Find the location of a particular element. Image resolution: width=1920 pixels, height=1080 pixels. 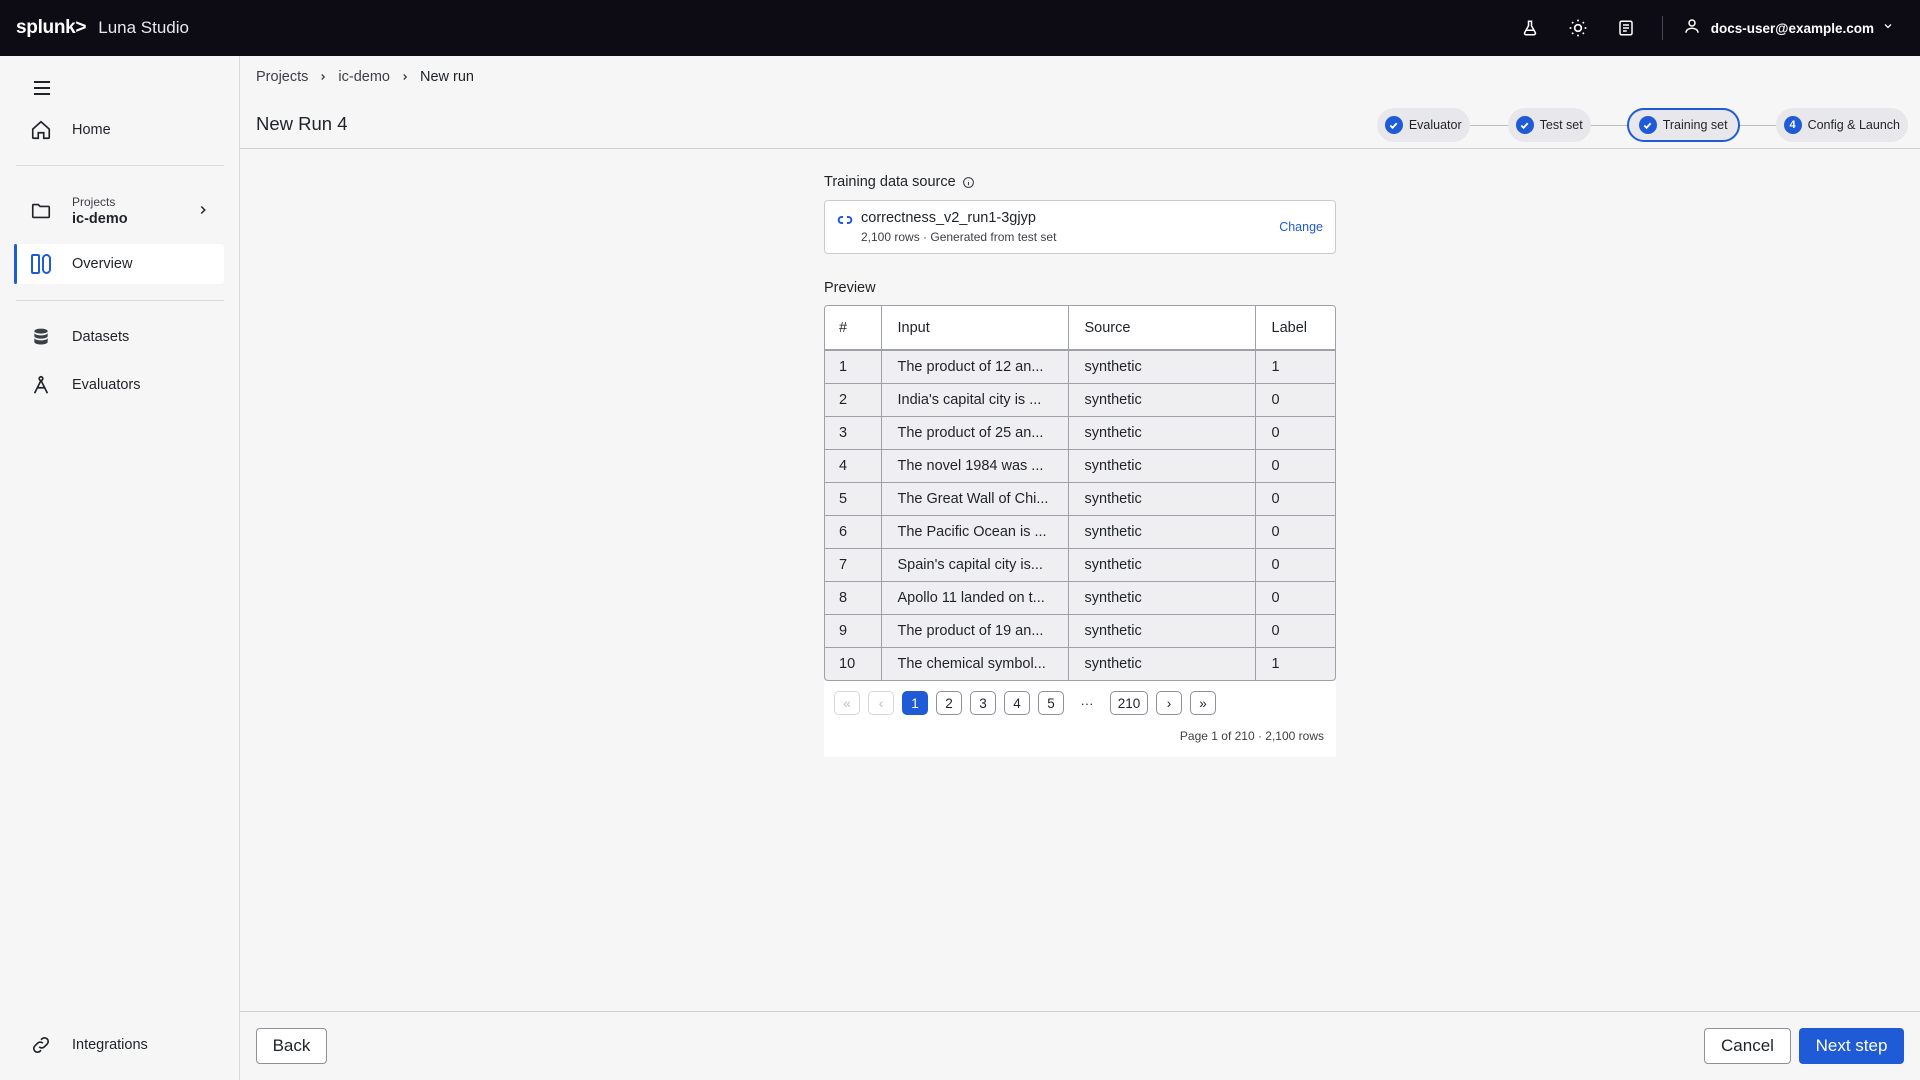

step-label: Evaluator is located at coordinates (1435, 125).